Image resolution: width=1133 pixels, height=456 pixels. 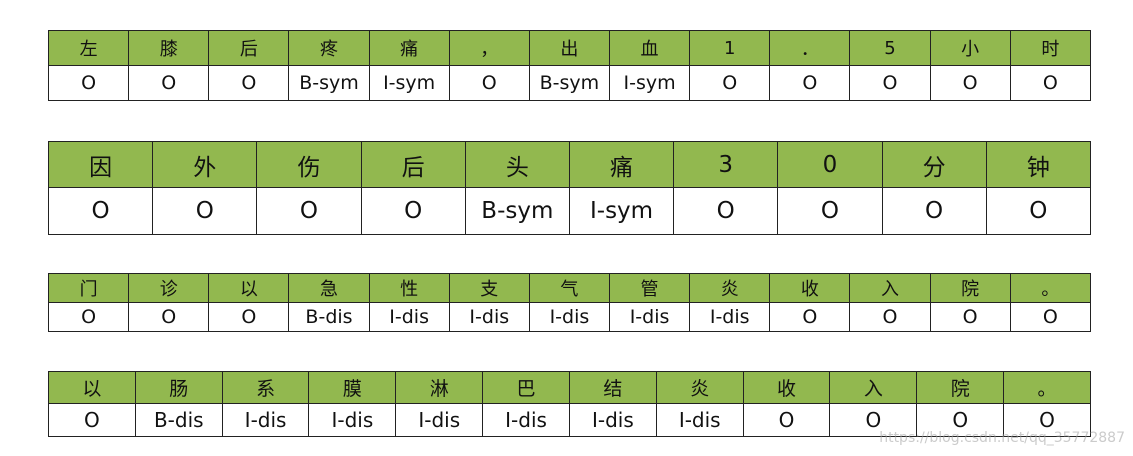 I want to click on char-cell: 伤, so click(x=309, y=164).